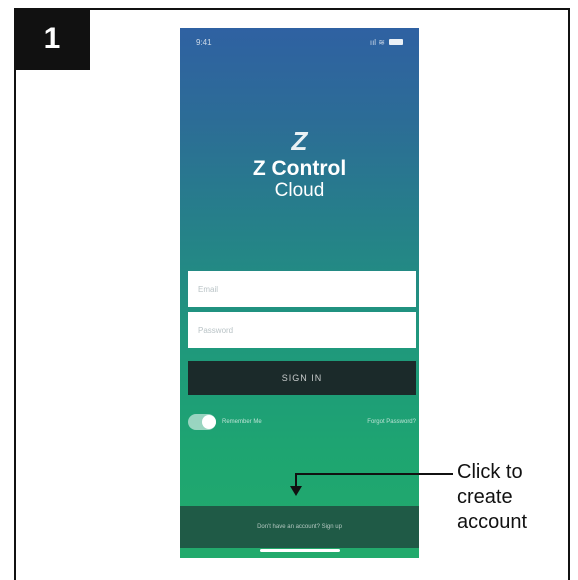 Image resolution: width=578 pixels, height=580 pixels. What do you see at coordinates (296, 491) in the screenshot?
I see `arrow-down-icon` at bounding box center [296, 491].